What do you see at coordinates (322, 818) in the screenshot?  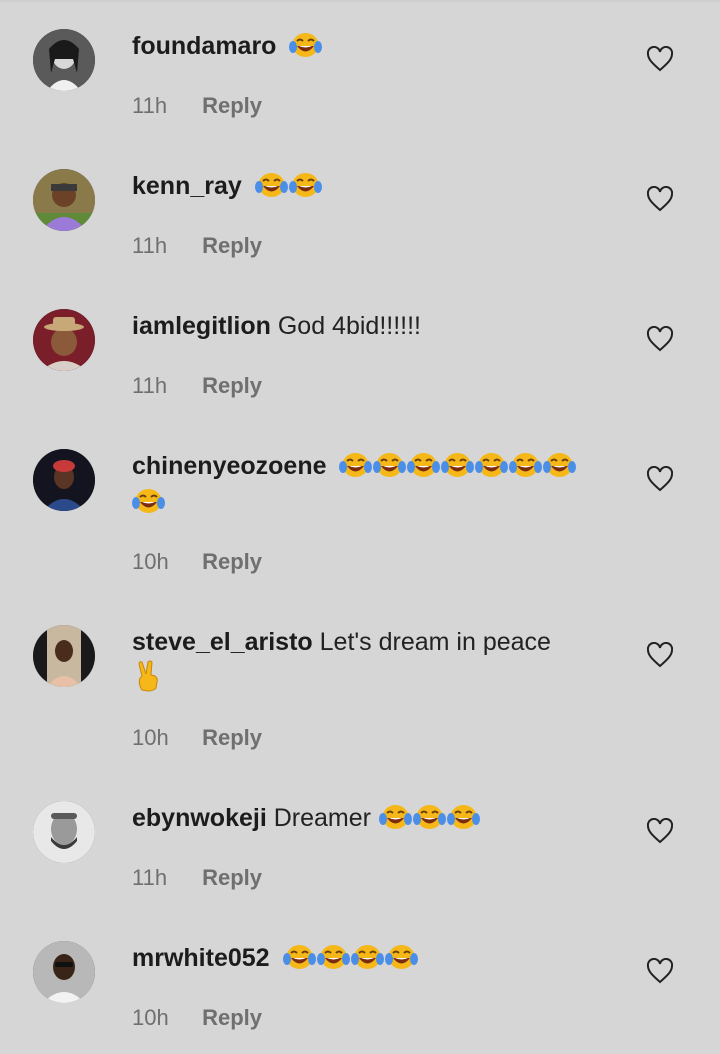 I see `comment-text: Dreamer` at bounding box center [322, 818].